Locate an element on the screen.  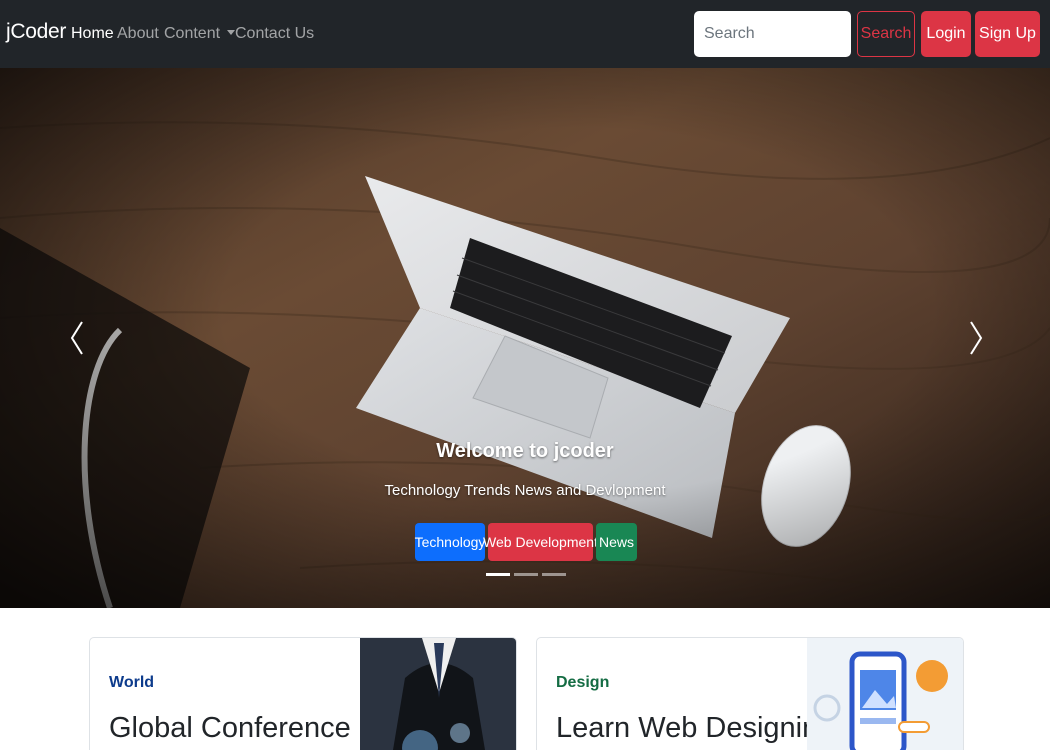
carousel-next-button is located at coordinates (975, 338).